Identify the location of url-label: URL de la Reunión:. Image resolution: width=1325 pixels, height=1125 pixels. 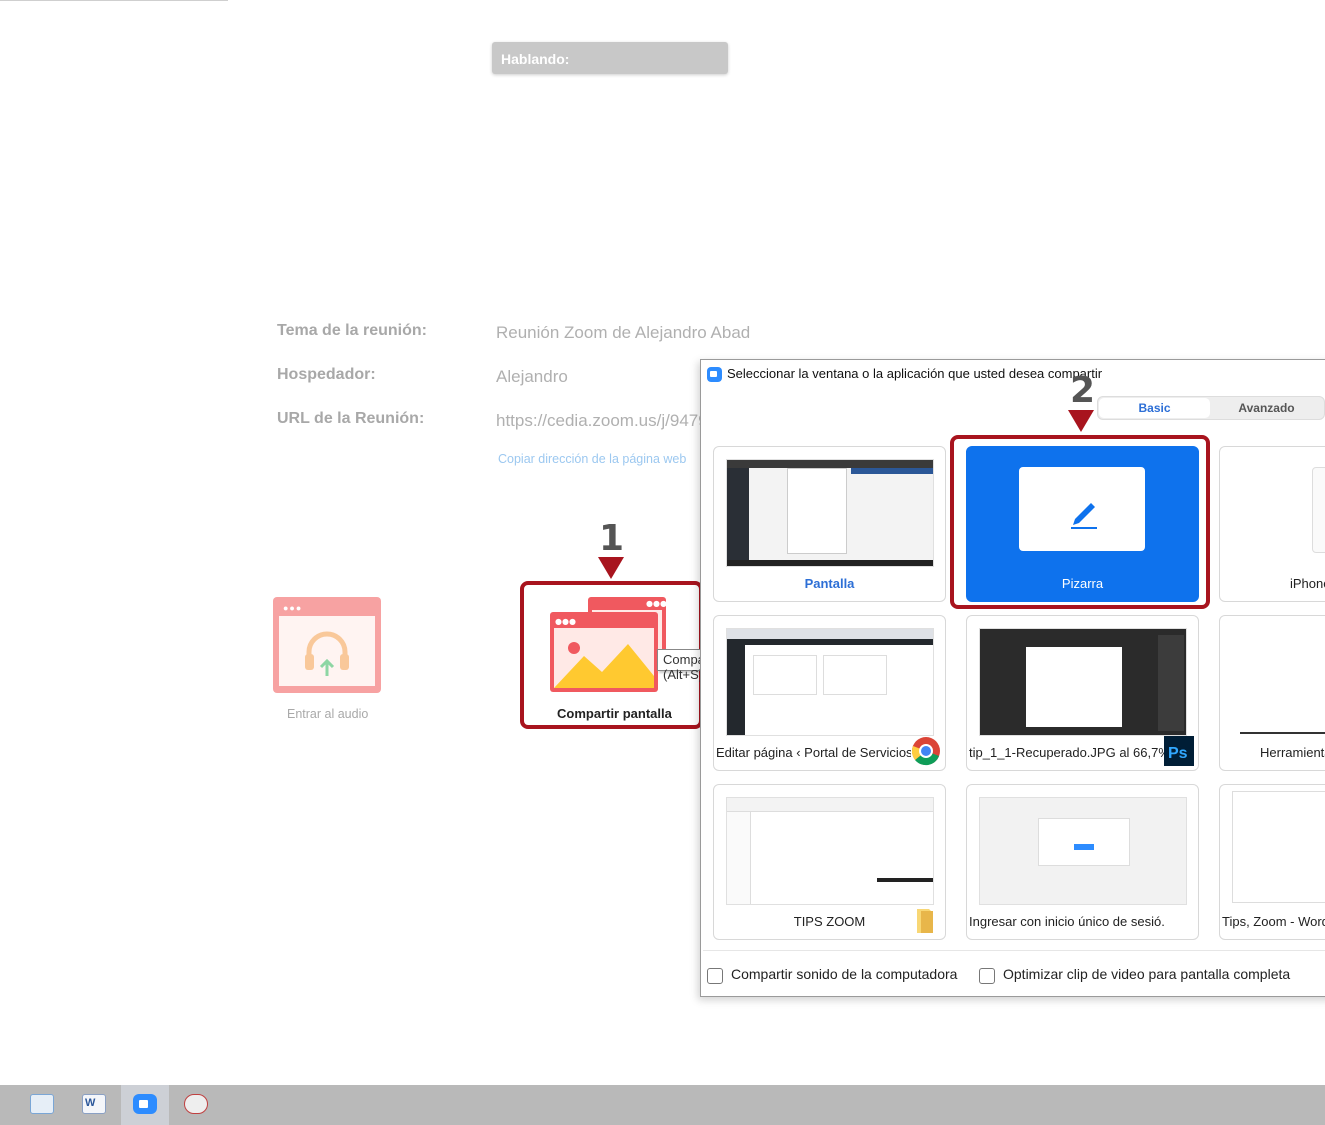
(351, 418).